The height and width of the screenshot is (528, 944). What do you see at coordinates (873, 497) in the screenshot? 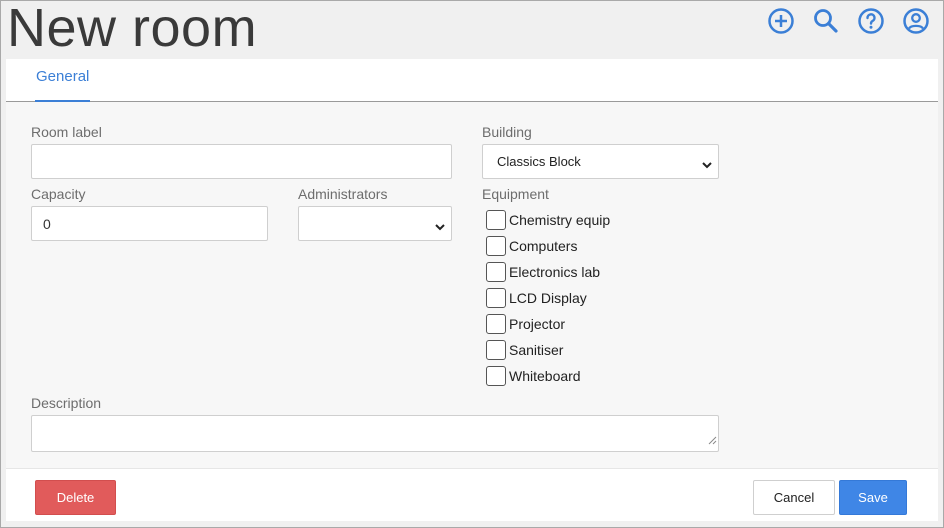
I see `save-button: Save` at bounding box center [873, 497].